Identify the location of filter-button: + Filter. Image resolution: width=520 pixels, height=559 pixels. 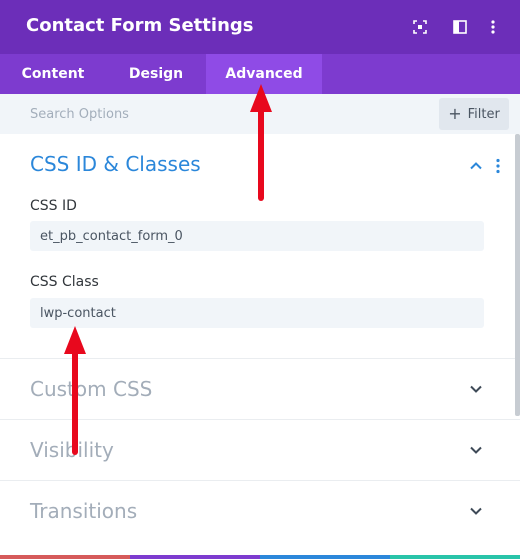
(474, 114).